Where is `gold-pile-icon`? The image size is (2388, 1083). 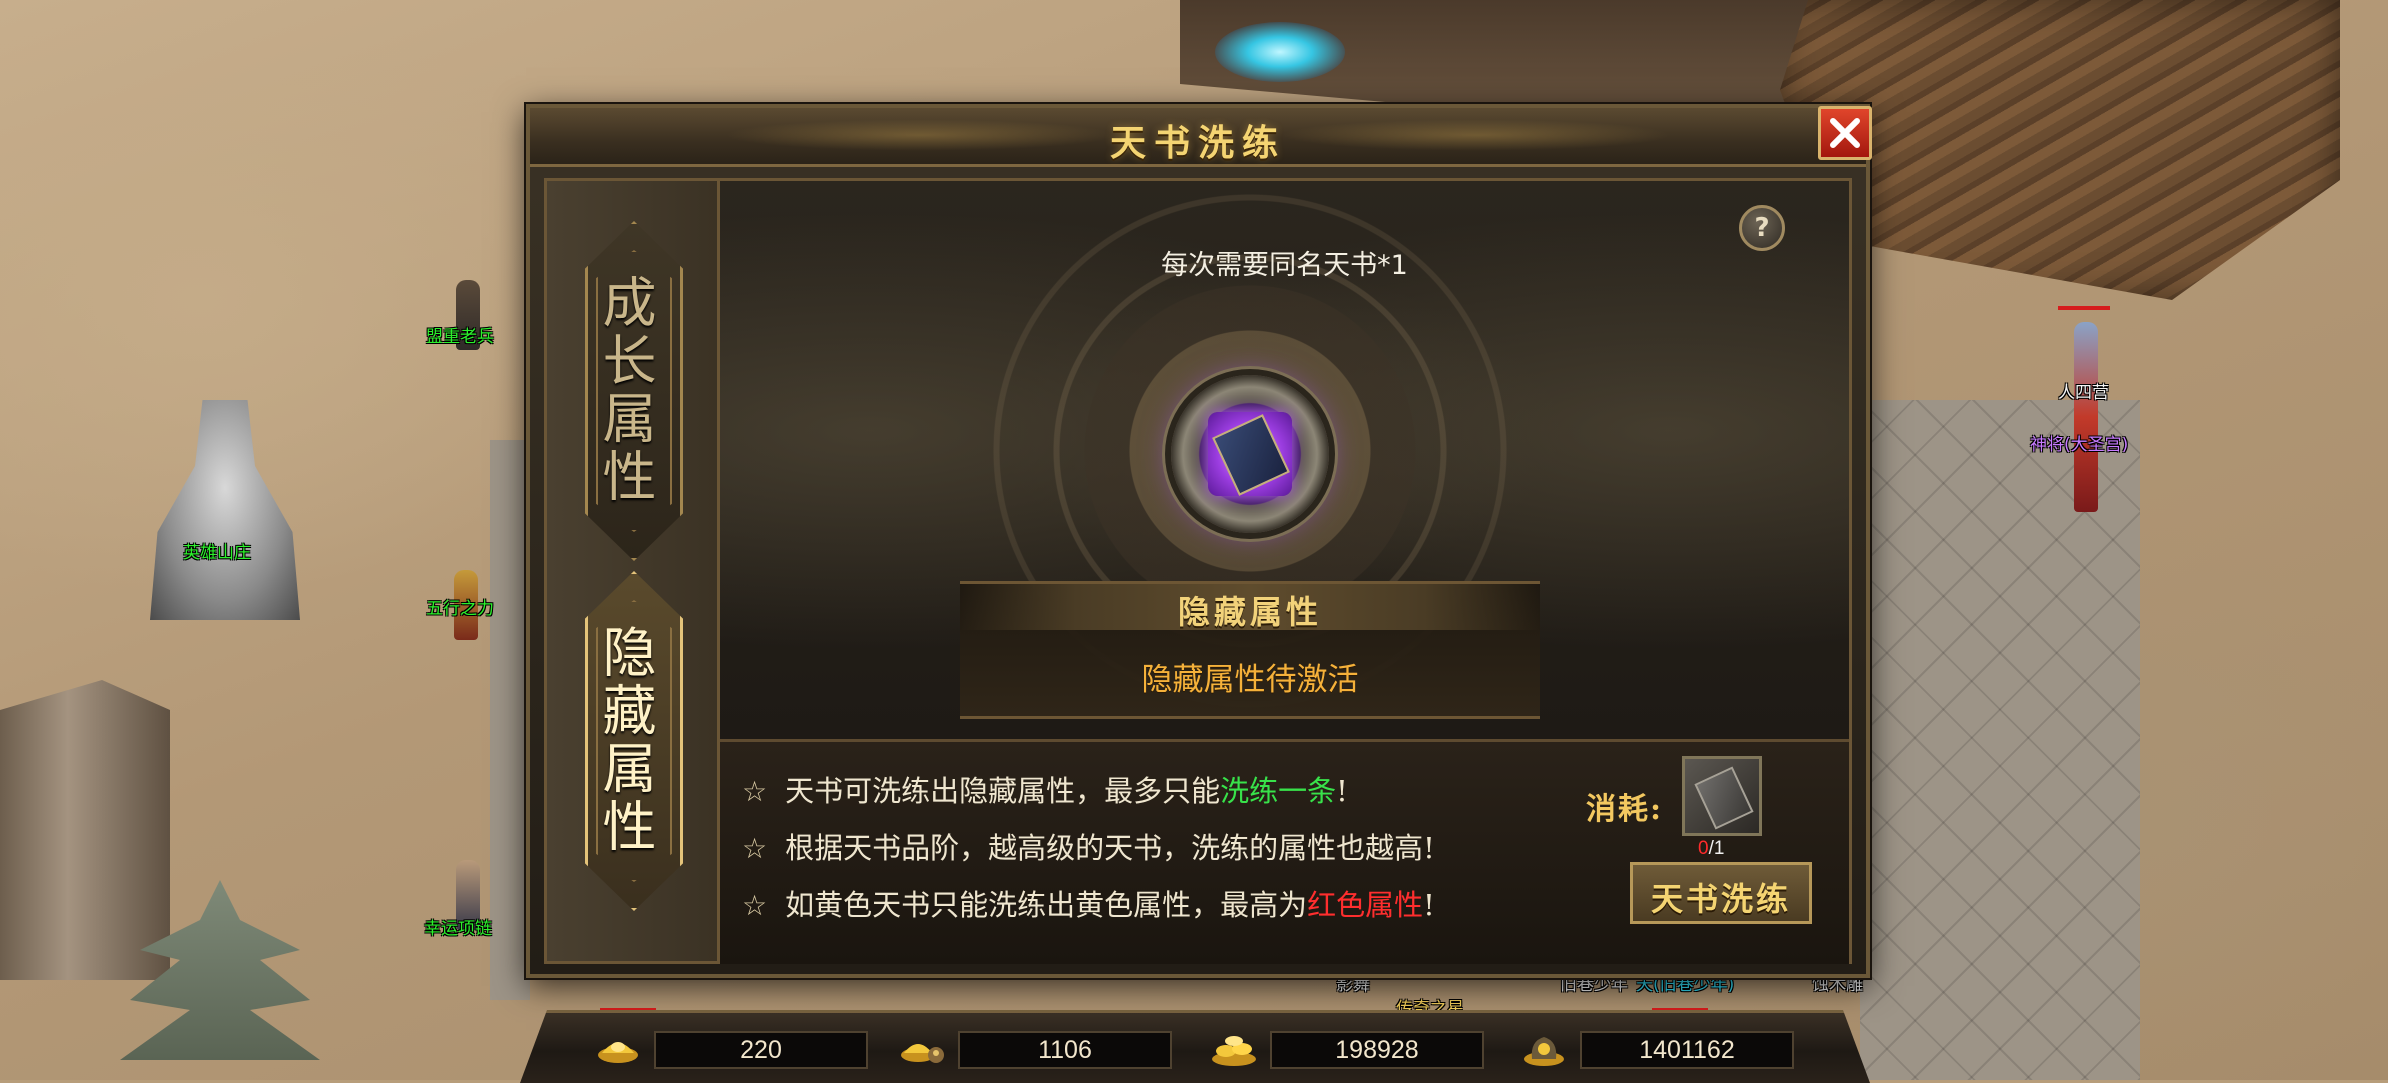 gold-pile-icon is located at coordinates (1234, 1051).